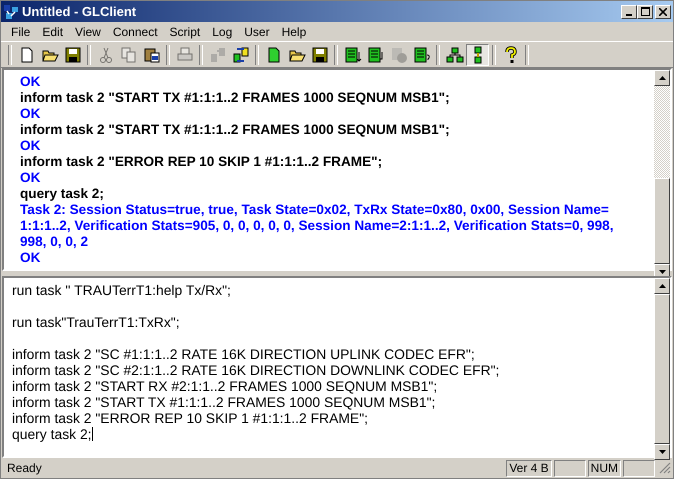  I want to click on resize-grip, so click(665, 468).